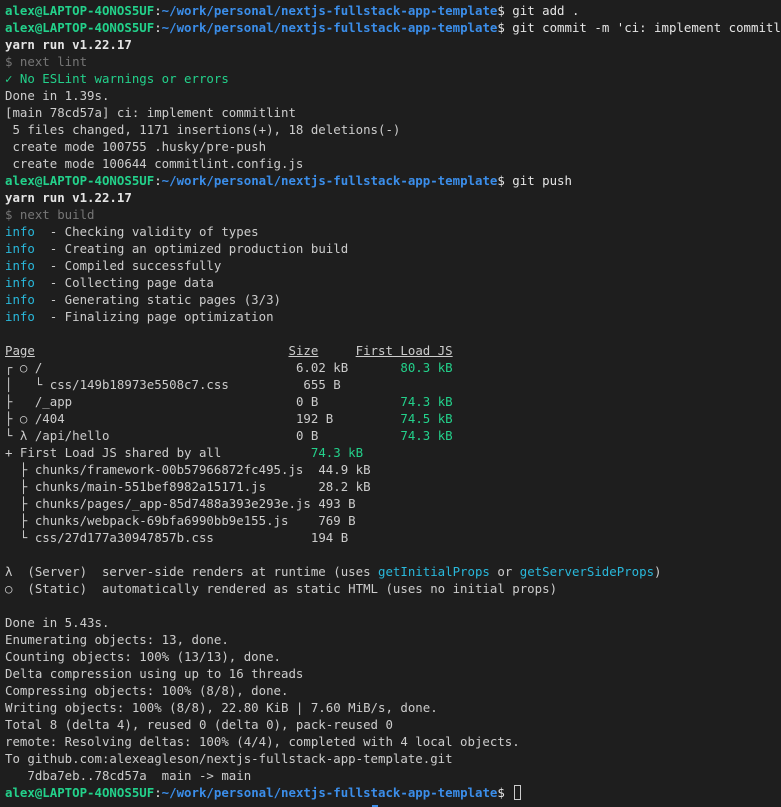  What do you see at coordinates (158, 503) in the screenshot?
I see `route-name: ├ chunks/pages/_app-85d7488a393e293e.js` at bounding box center [158, 503].